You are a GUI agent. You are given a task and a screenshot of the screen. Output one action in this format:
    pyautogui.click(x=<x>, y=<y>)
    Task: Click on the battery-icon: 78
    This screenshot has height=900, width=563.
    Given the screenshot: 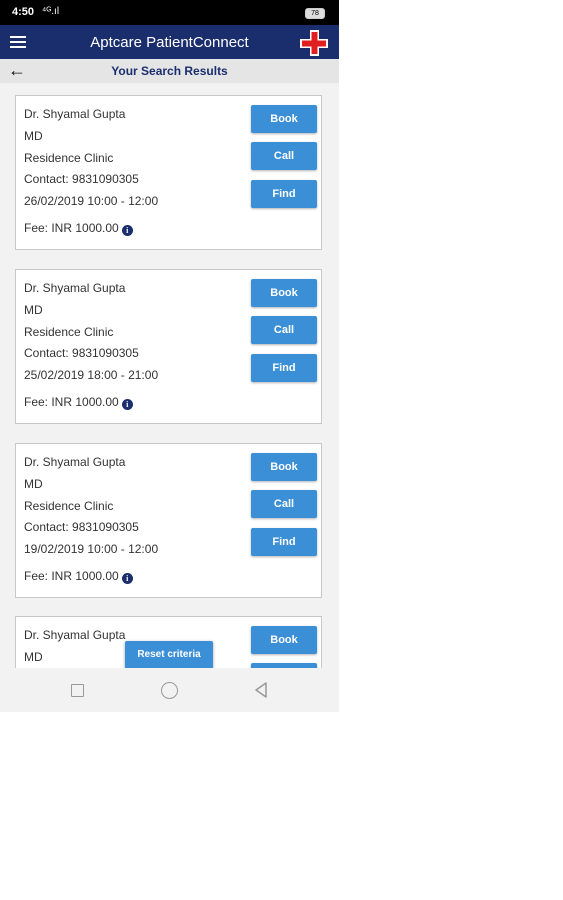 What is the action you would take?
    pyautogui.click(x=315, y=13)
    